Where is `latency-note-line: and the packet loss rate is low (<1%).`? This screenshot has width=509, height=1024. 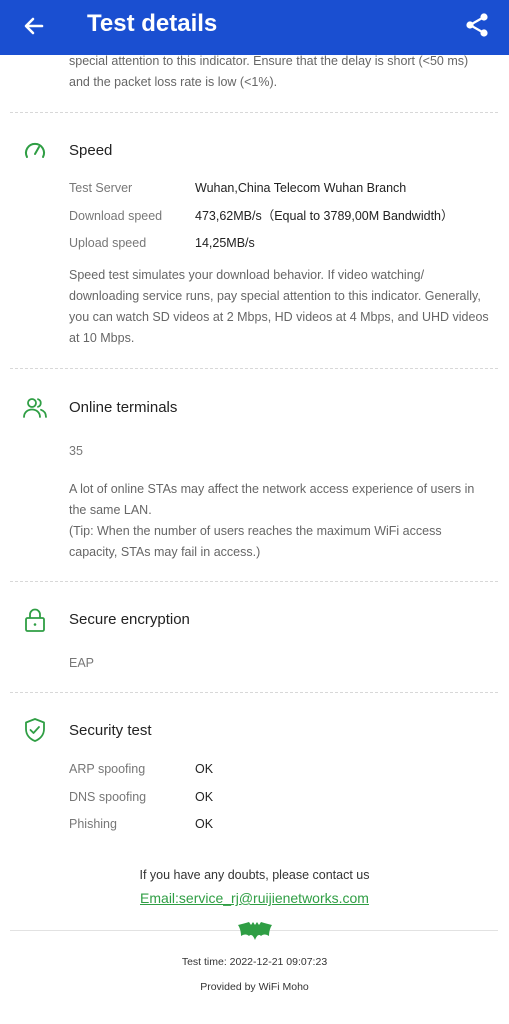
latency-note-line: and the packet loss rate is low (<1%). is located at coordinates (173, 82).